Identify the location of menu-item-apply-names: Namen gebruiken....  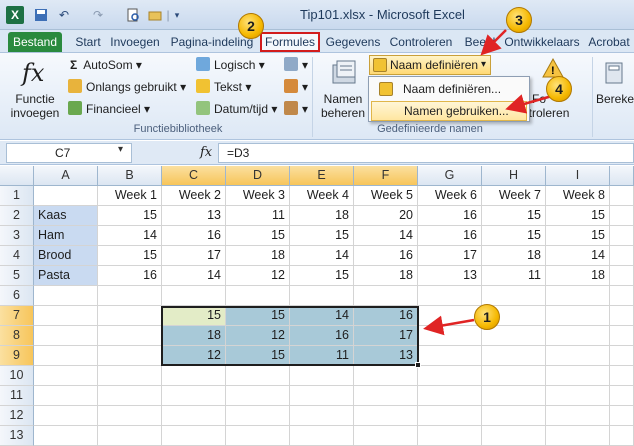
(449, 111).